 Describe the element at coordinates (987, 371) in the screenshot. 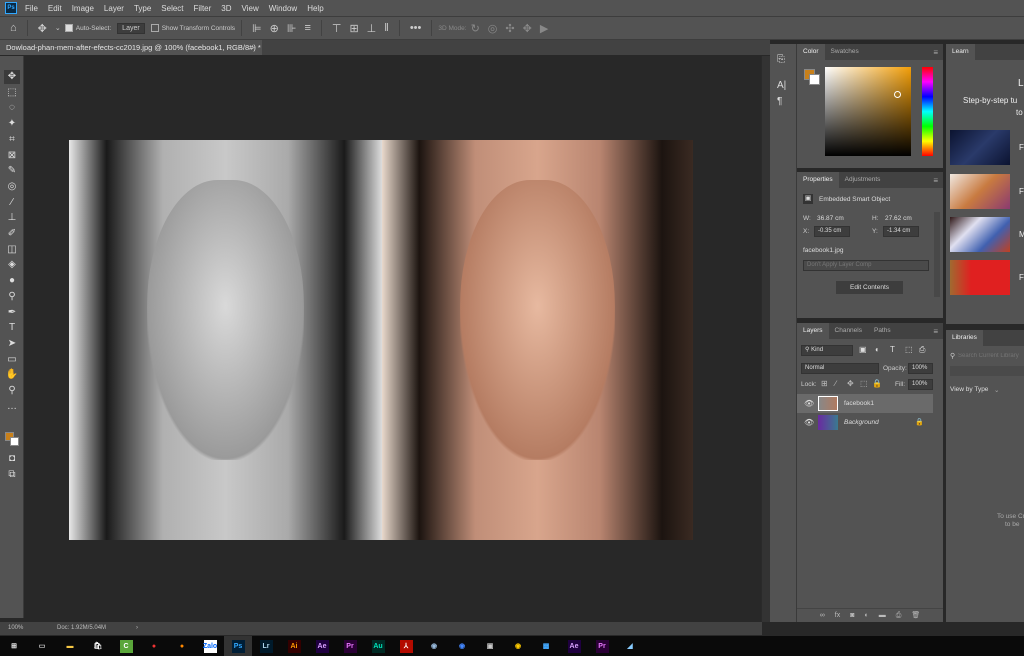

I see `library-selector` at that location.